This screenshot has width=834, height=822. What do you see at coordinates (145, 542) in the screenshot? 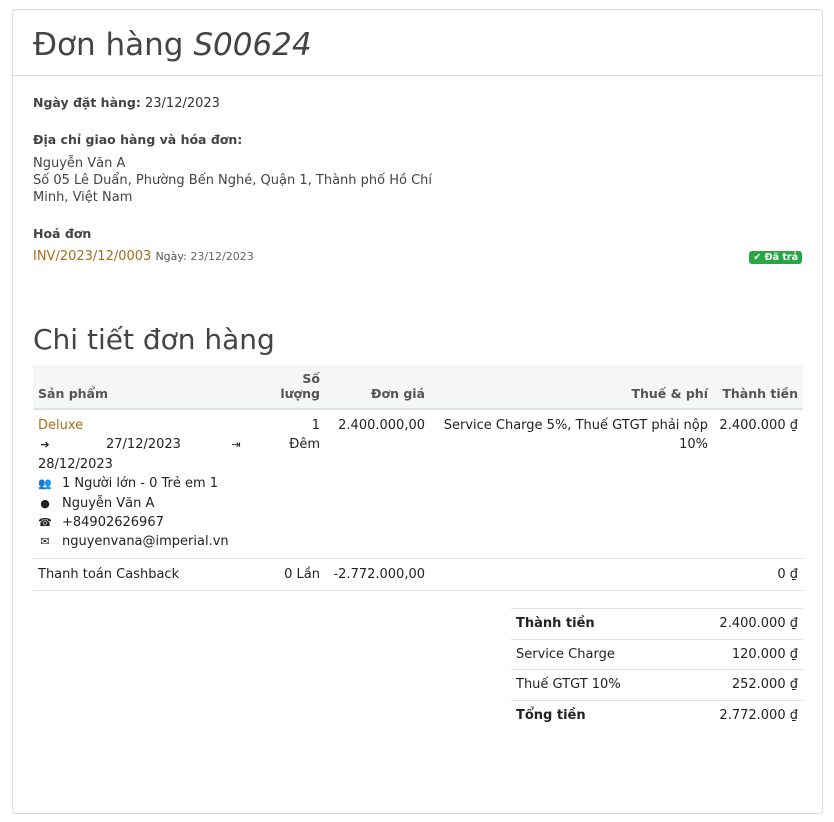
I see `email: nguyenvana@imperial.vn` at bounding box center [145, 542].